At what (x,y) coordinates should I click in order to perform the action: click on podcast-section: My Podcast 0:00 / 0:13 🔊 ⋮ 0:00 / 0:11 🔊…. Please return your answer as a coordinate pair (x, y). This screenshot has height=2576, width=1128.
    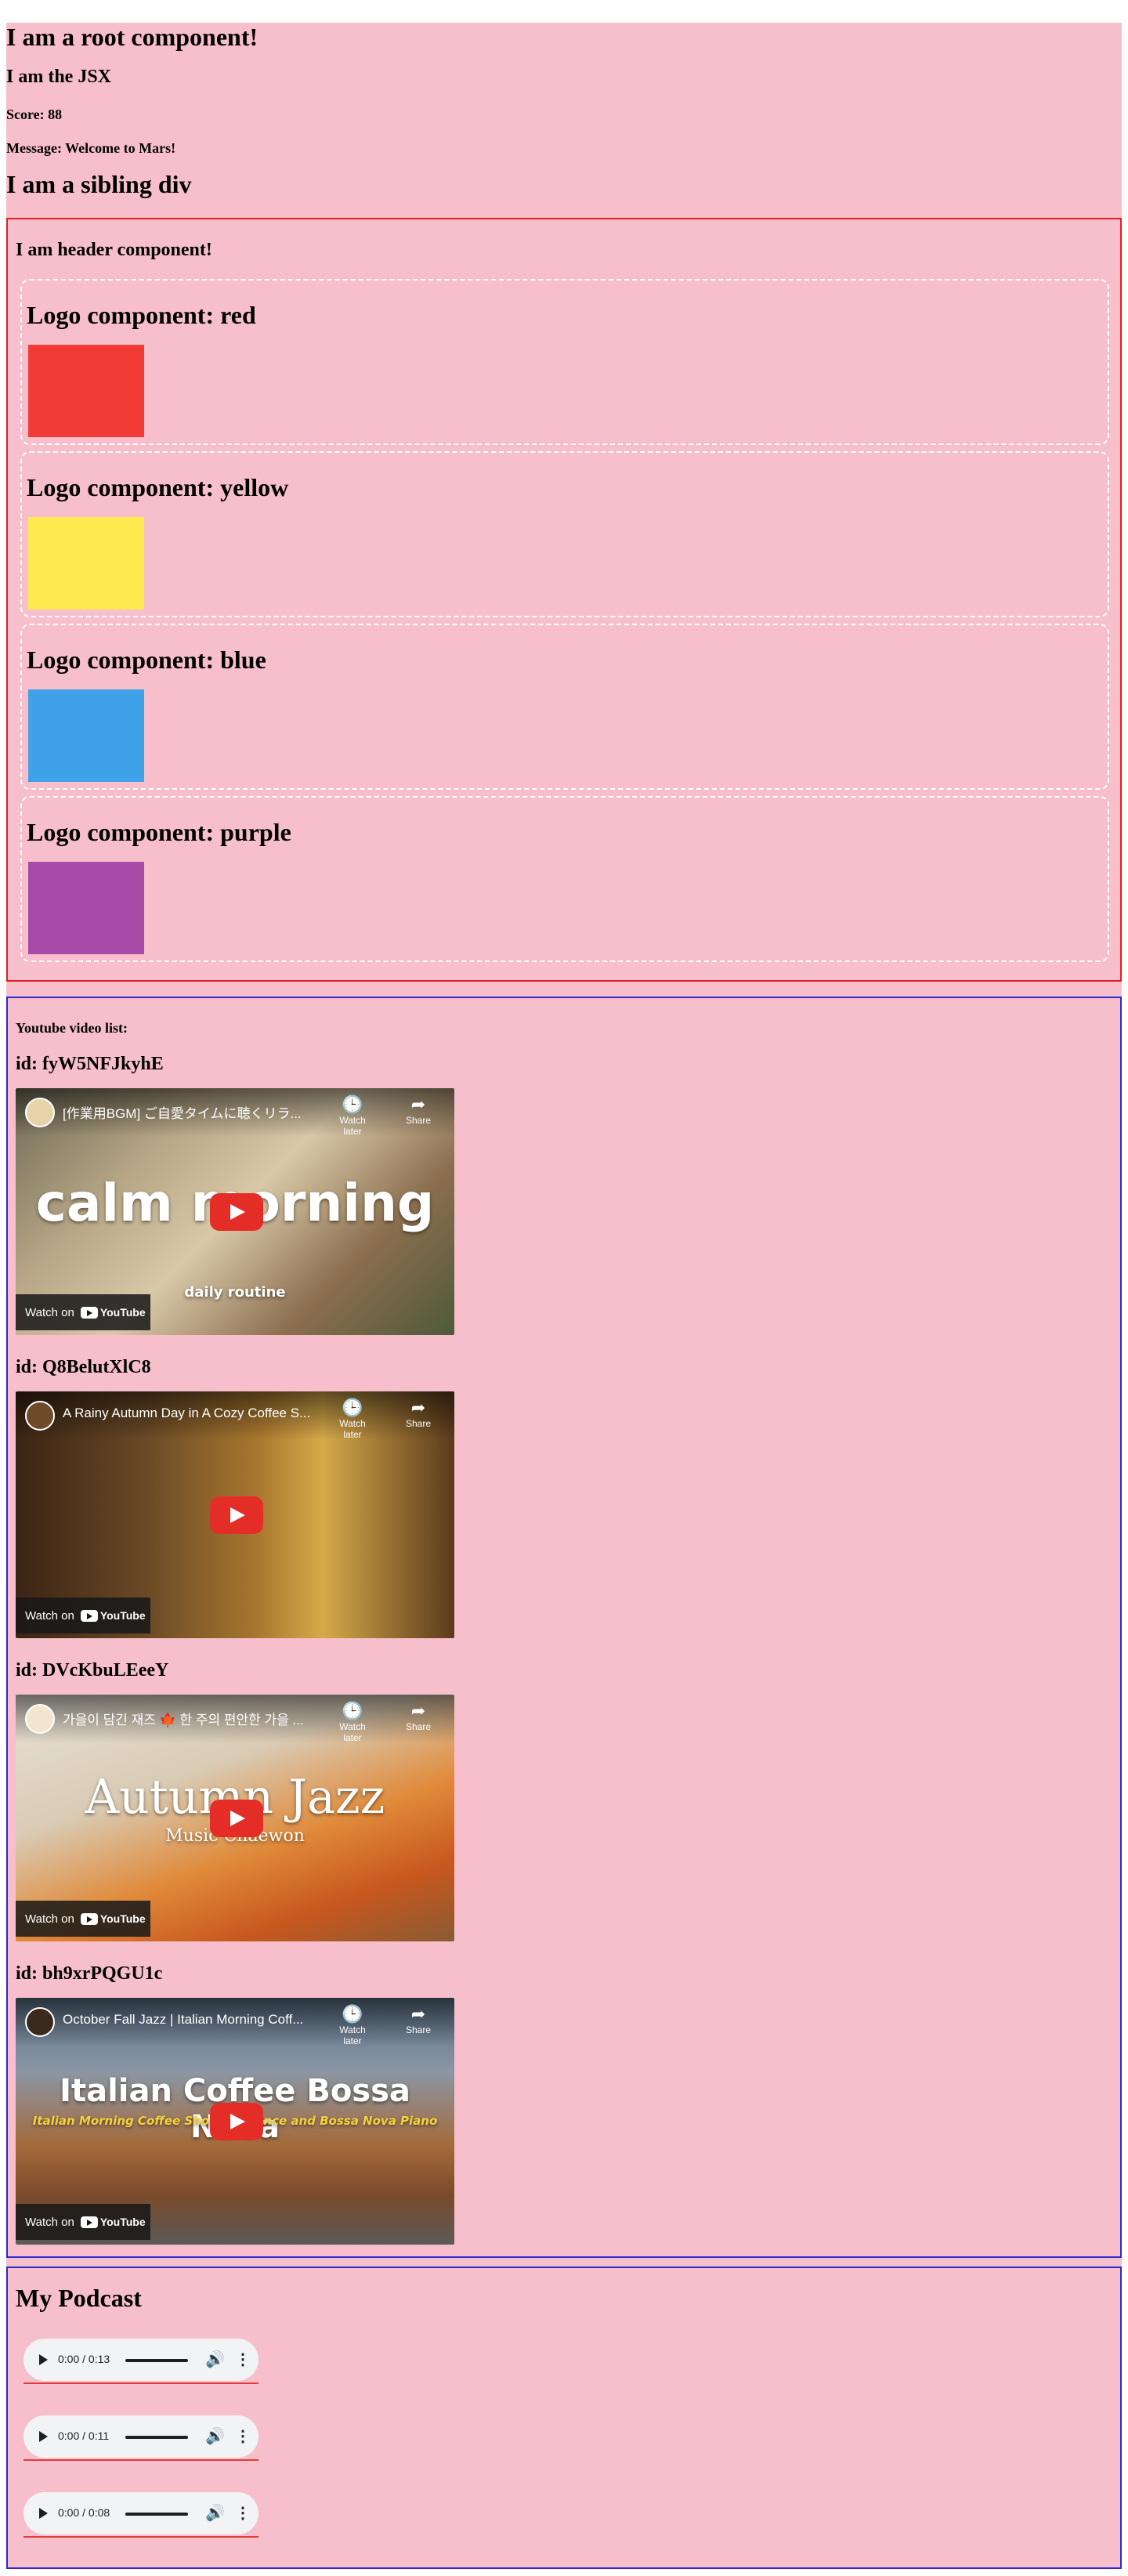
    Looking at the image, I should click on (564, 2418).